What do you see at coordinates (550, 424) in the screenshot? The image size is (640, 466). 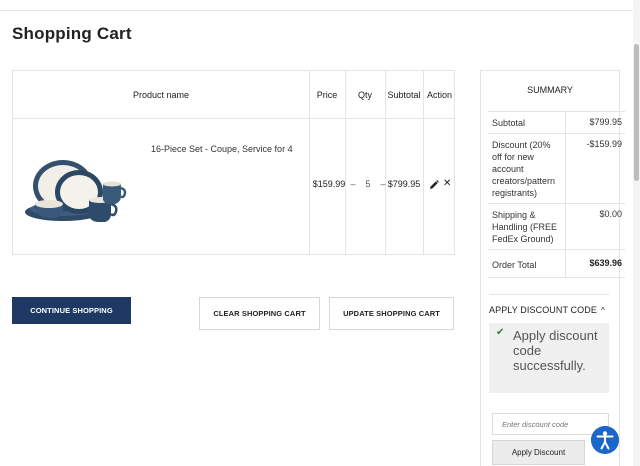 I see `discount-code-input` at bounding box center [550, 424].